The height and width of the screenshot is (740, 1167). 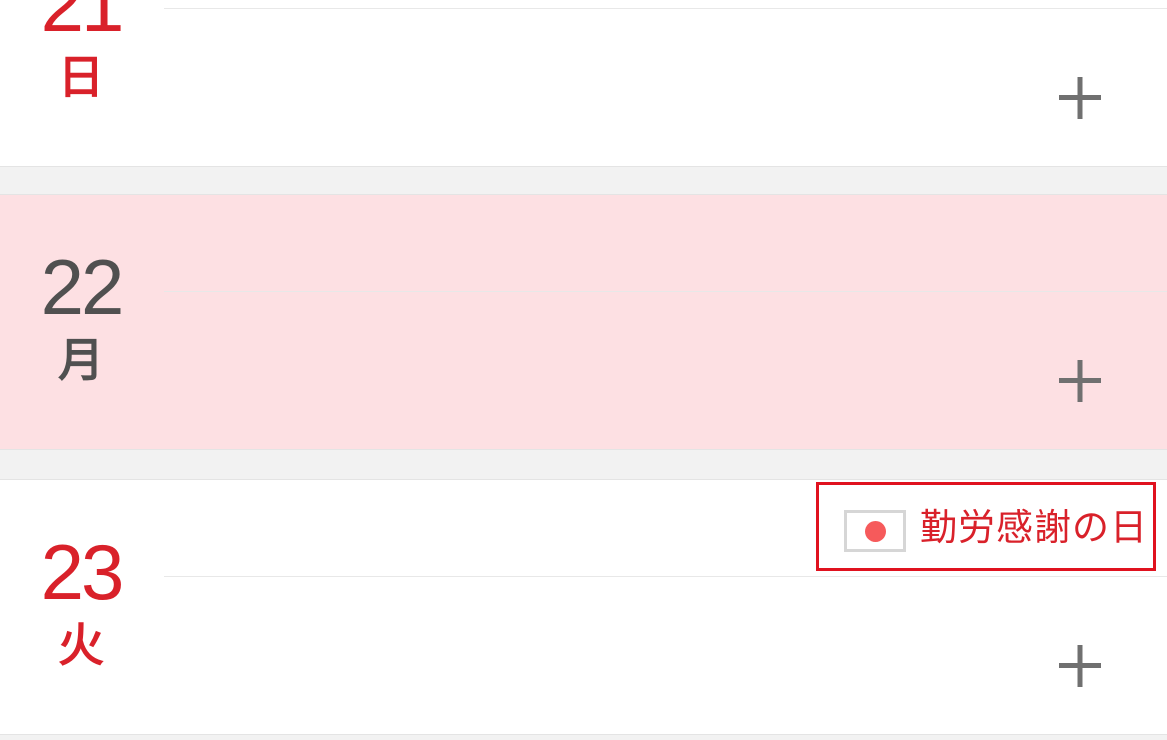 I want to click on holiday-name: 勤労感謝の日, so click(x=1034, y=527).